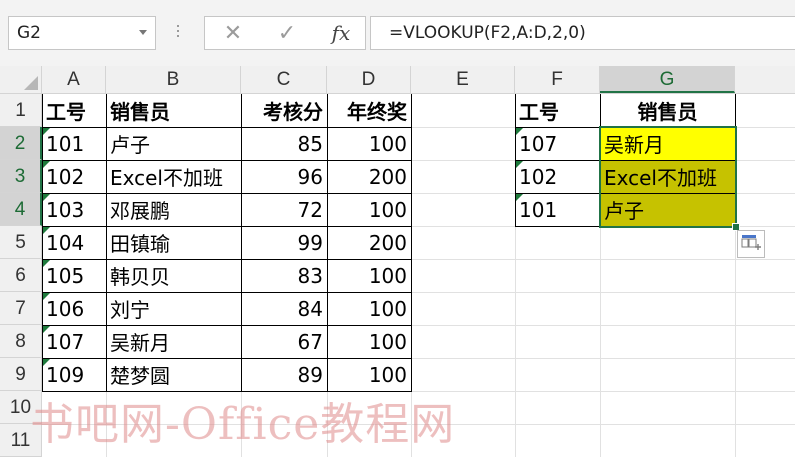 The width and height of the screenshot is (795, 457). I want to click on row-header-2: 2, so click(21, 143).